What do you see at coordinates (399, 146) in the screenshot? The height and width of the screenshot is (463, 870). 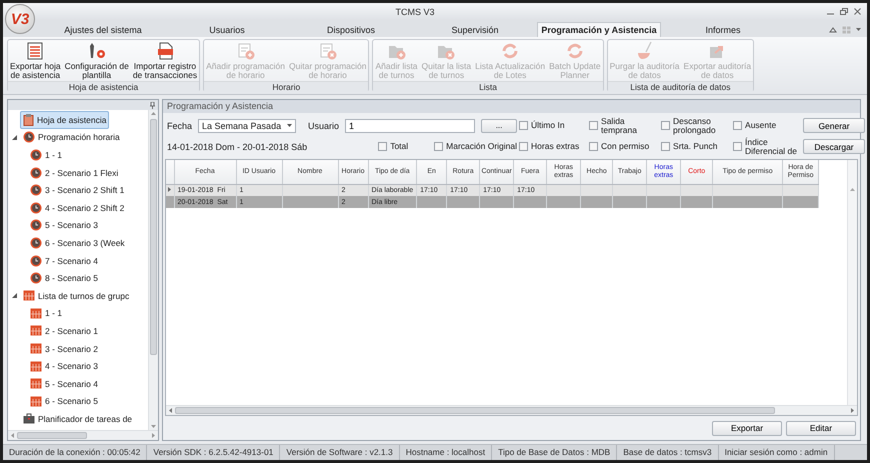 I see `checkbox-label: Total` at bounding box center [399, 146].